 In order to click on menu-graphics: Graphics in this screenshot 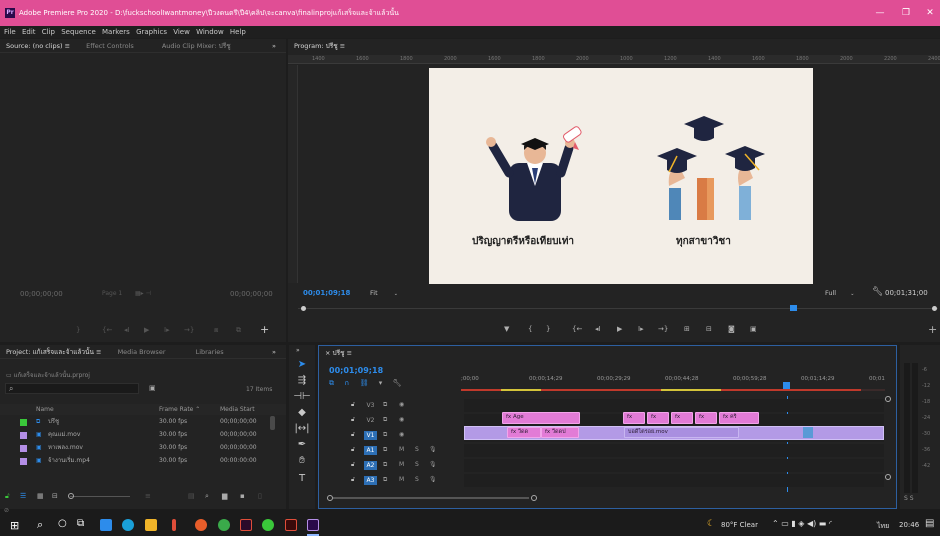, I will do `click(151, 32)`.